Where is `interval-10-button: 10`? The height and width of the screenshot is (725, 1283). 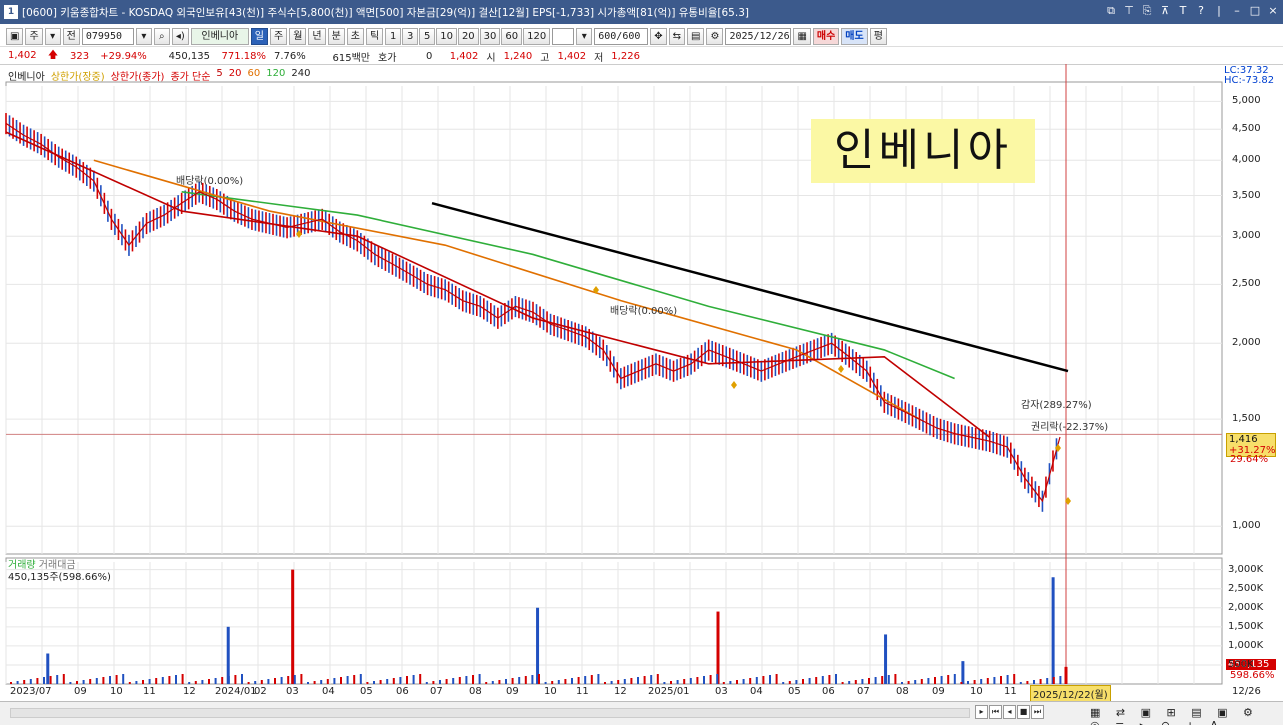
interval-10-button: 10 is located at coordinates (446, 36).